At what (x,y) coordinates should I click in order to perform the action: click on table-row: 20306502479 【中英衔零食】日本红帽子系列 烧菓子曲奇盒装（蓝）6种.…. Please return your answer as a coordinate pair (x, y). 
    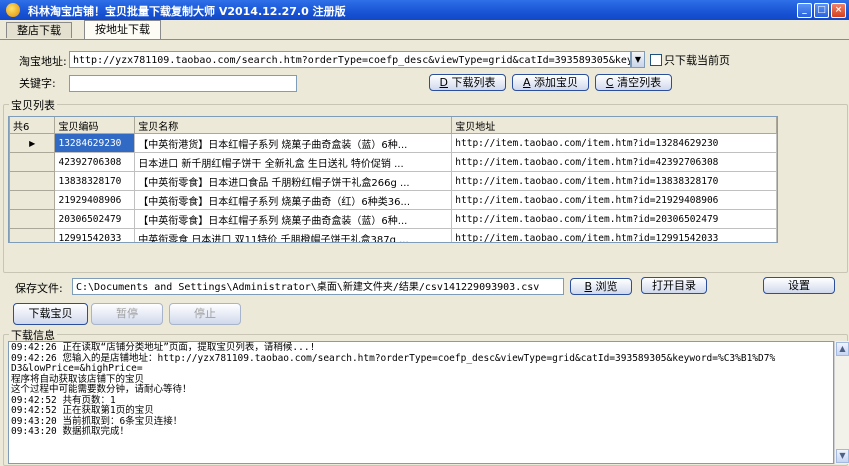
    Looking at the image, I should click on (393, 219).